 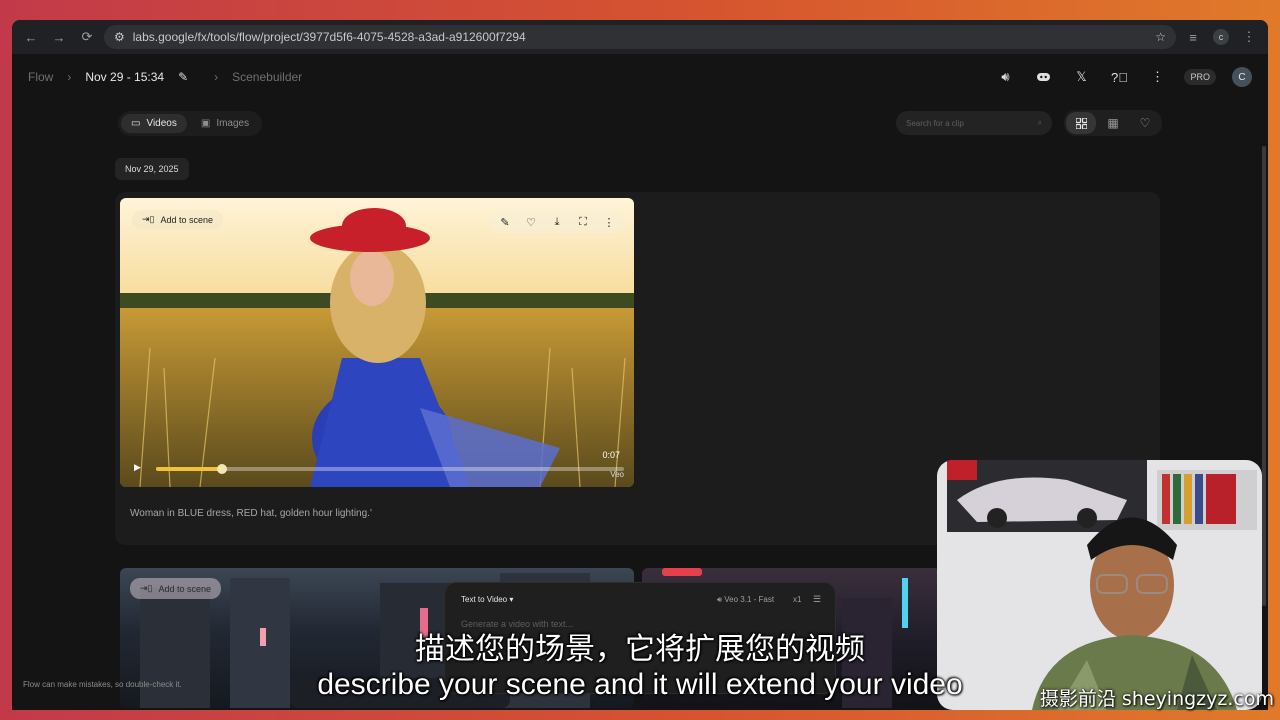 I want to click on media-type-tabs: ▭ Videos ▣ Images, so click(x=190, y=123).